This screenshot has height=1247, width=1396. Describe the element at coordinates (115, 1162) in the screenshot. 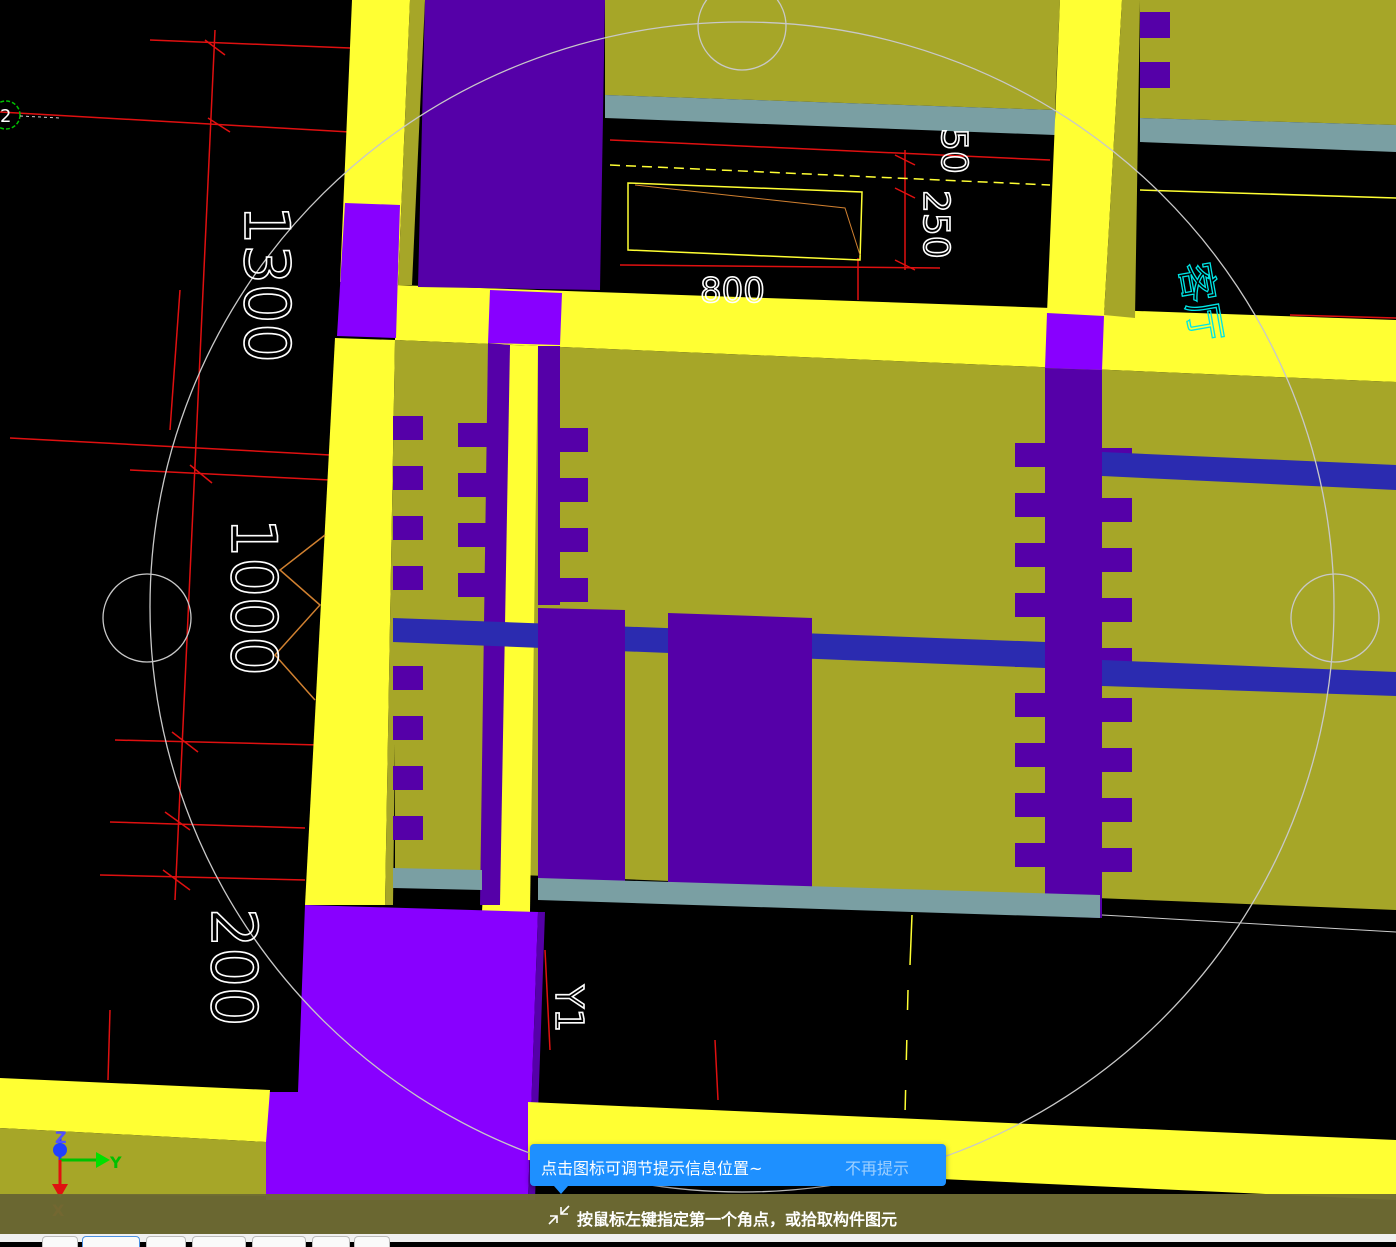

I see `axis-y-label: Y` at that location.